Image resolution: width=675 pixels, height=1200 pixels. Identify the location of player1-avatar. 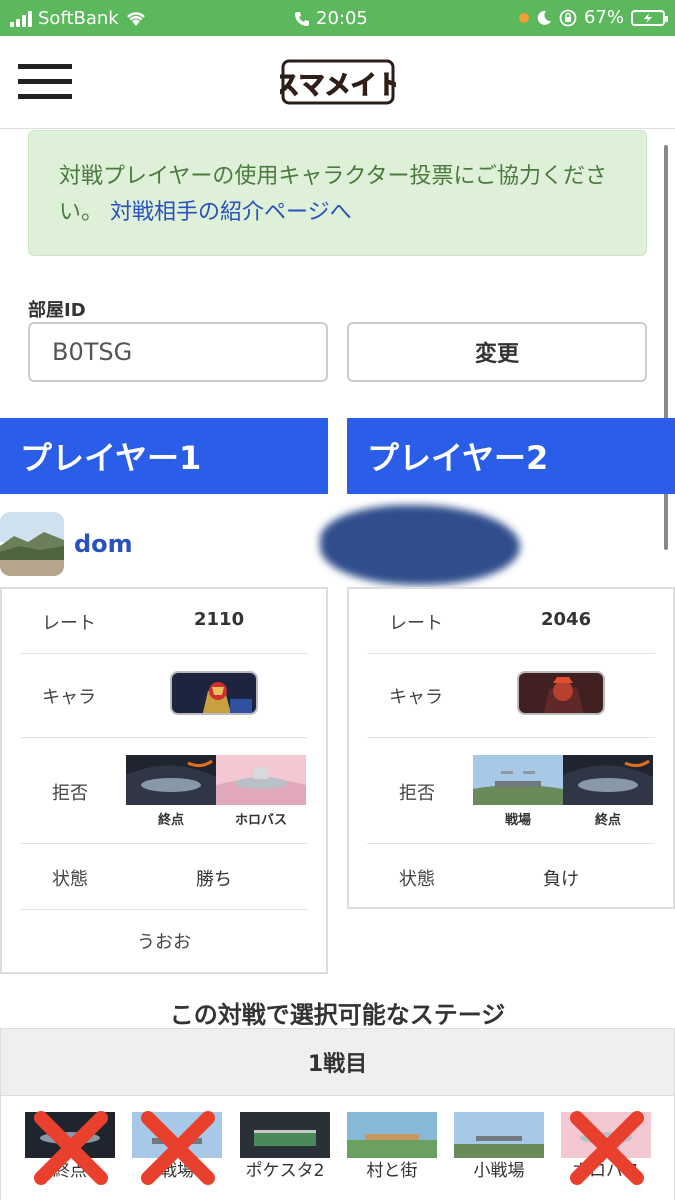
(32, 544).